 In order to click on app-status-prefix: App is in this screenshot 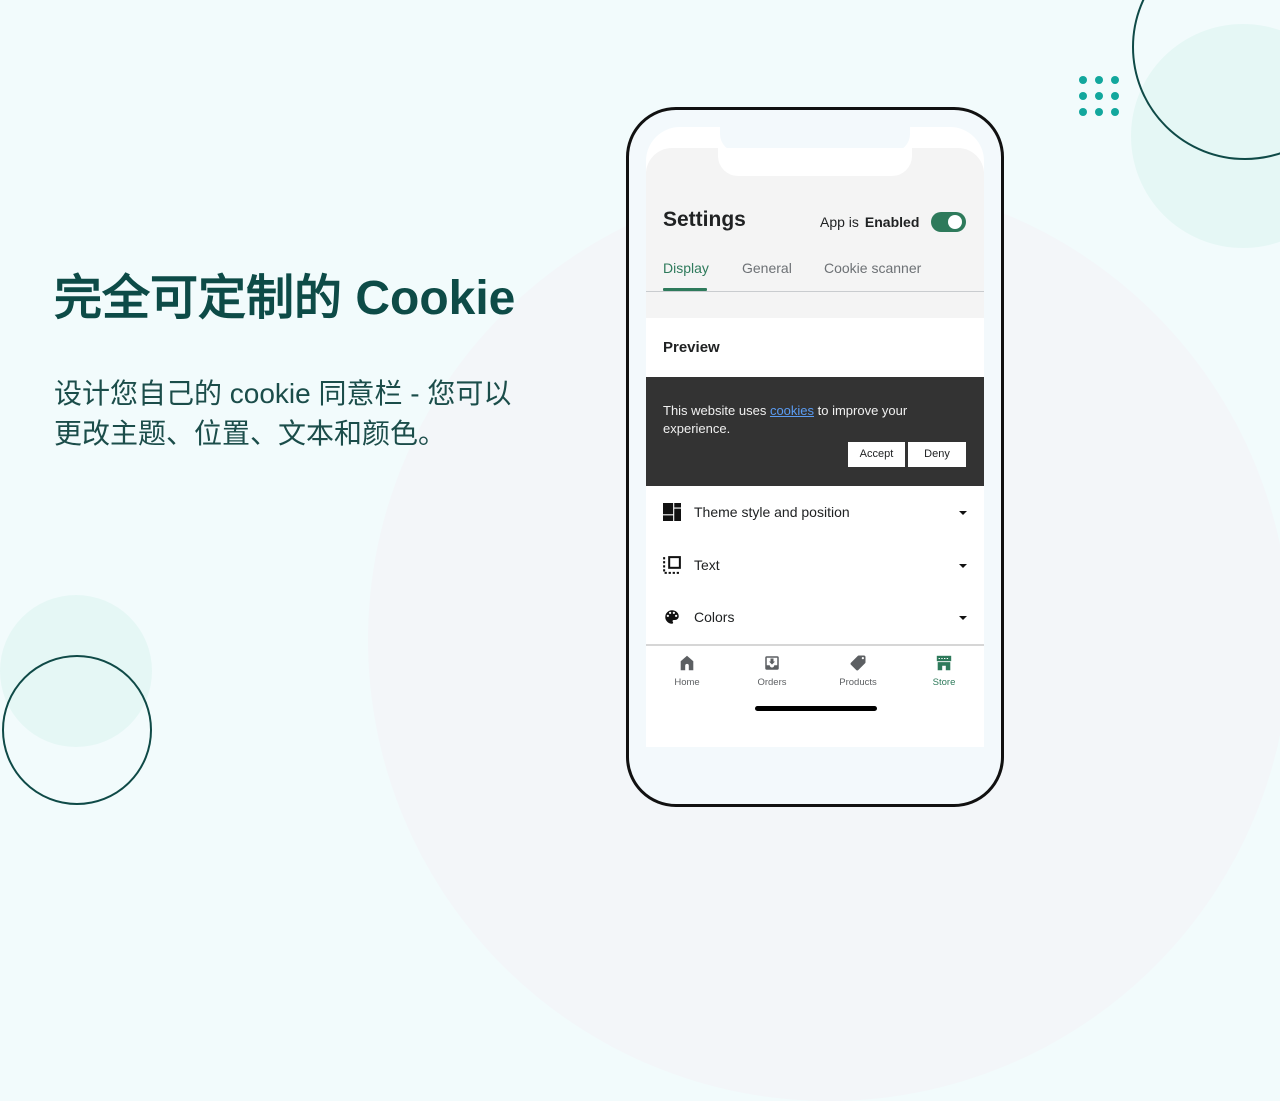, I will do `click(839, 222)`.